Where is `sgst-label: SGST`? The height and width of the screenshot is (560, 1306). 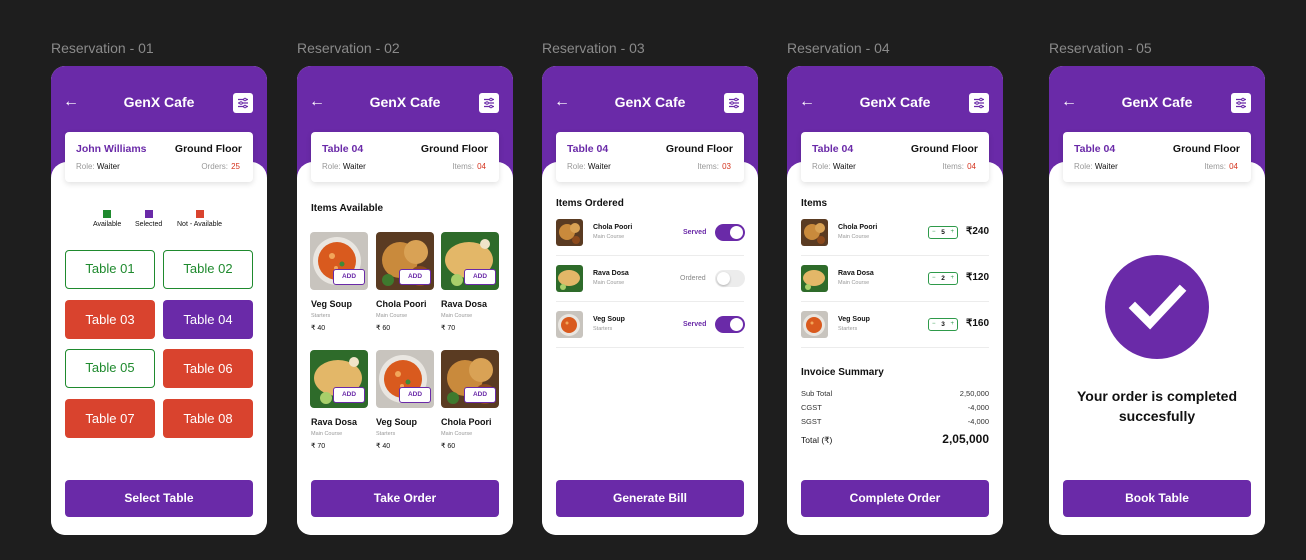 sgst-label: SGST is located at coordinates (811, 421).